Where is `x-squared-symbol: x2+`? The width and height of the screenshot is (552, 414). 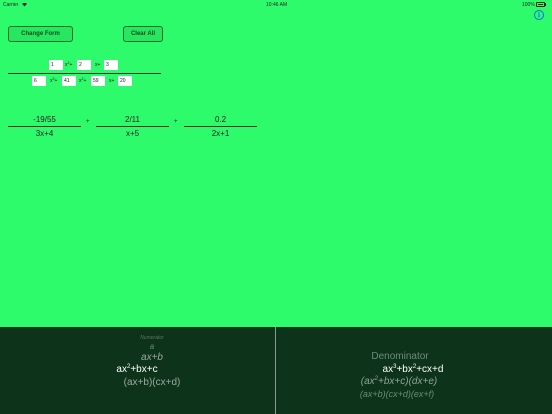 x-squared-symbol: x2+ is located at coordinates (69, 64).